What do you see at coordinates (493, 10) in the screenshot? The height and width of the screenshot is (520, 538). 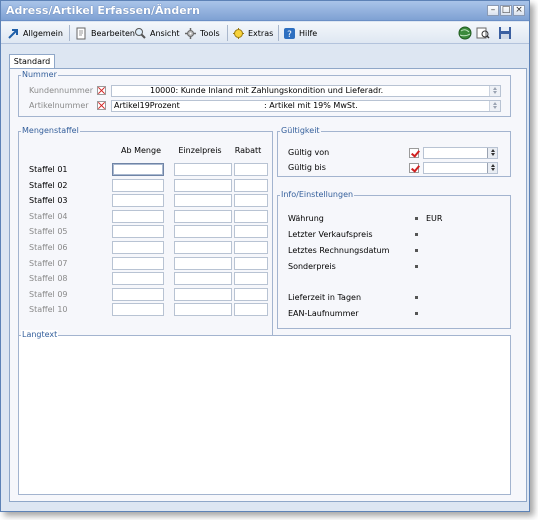 I see `minimize-button: –` at bounding box center [493, 10].